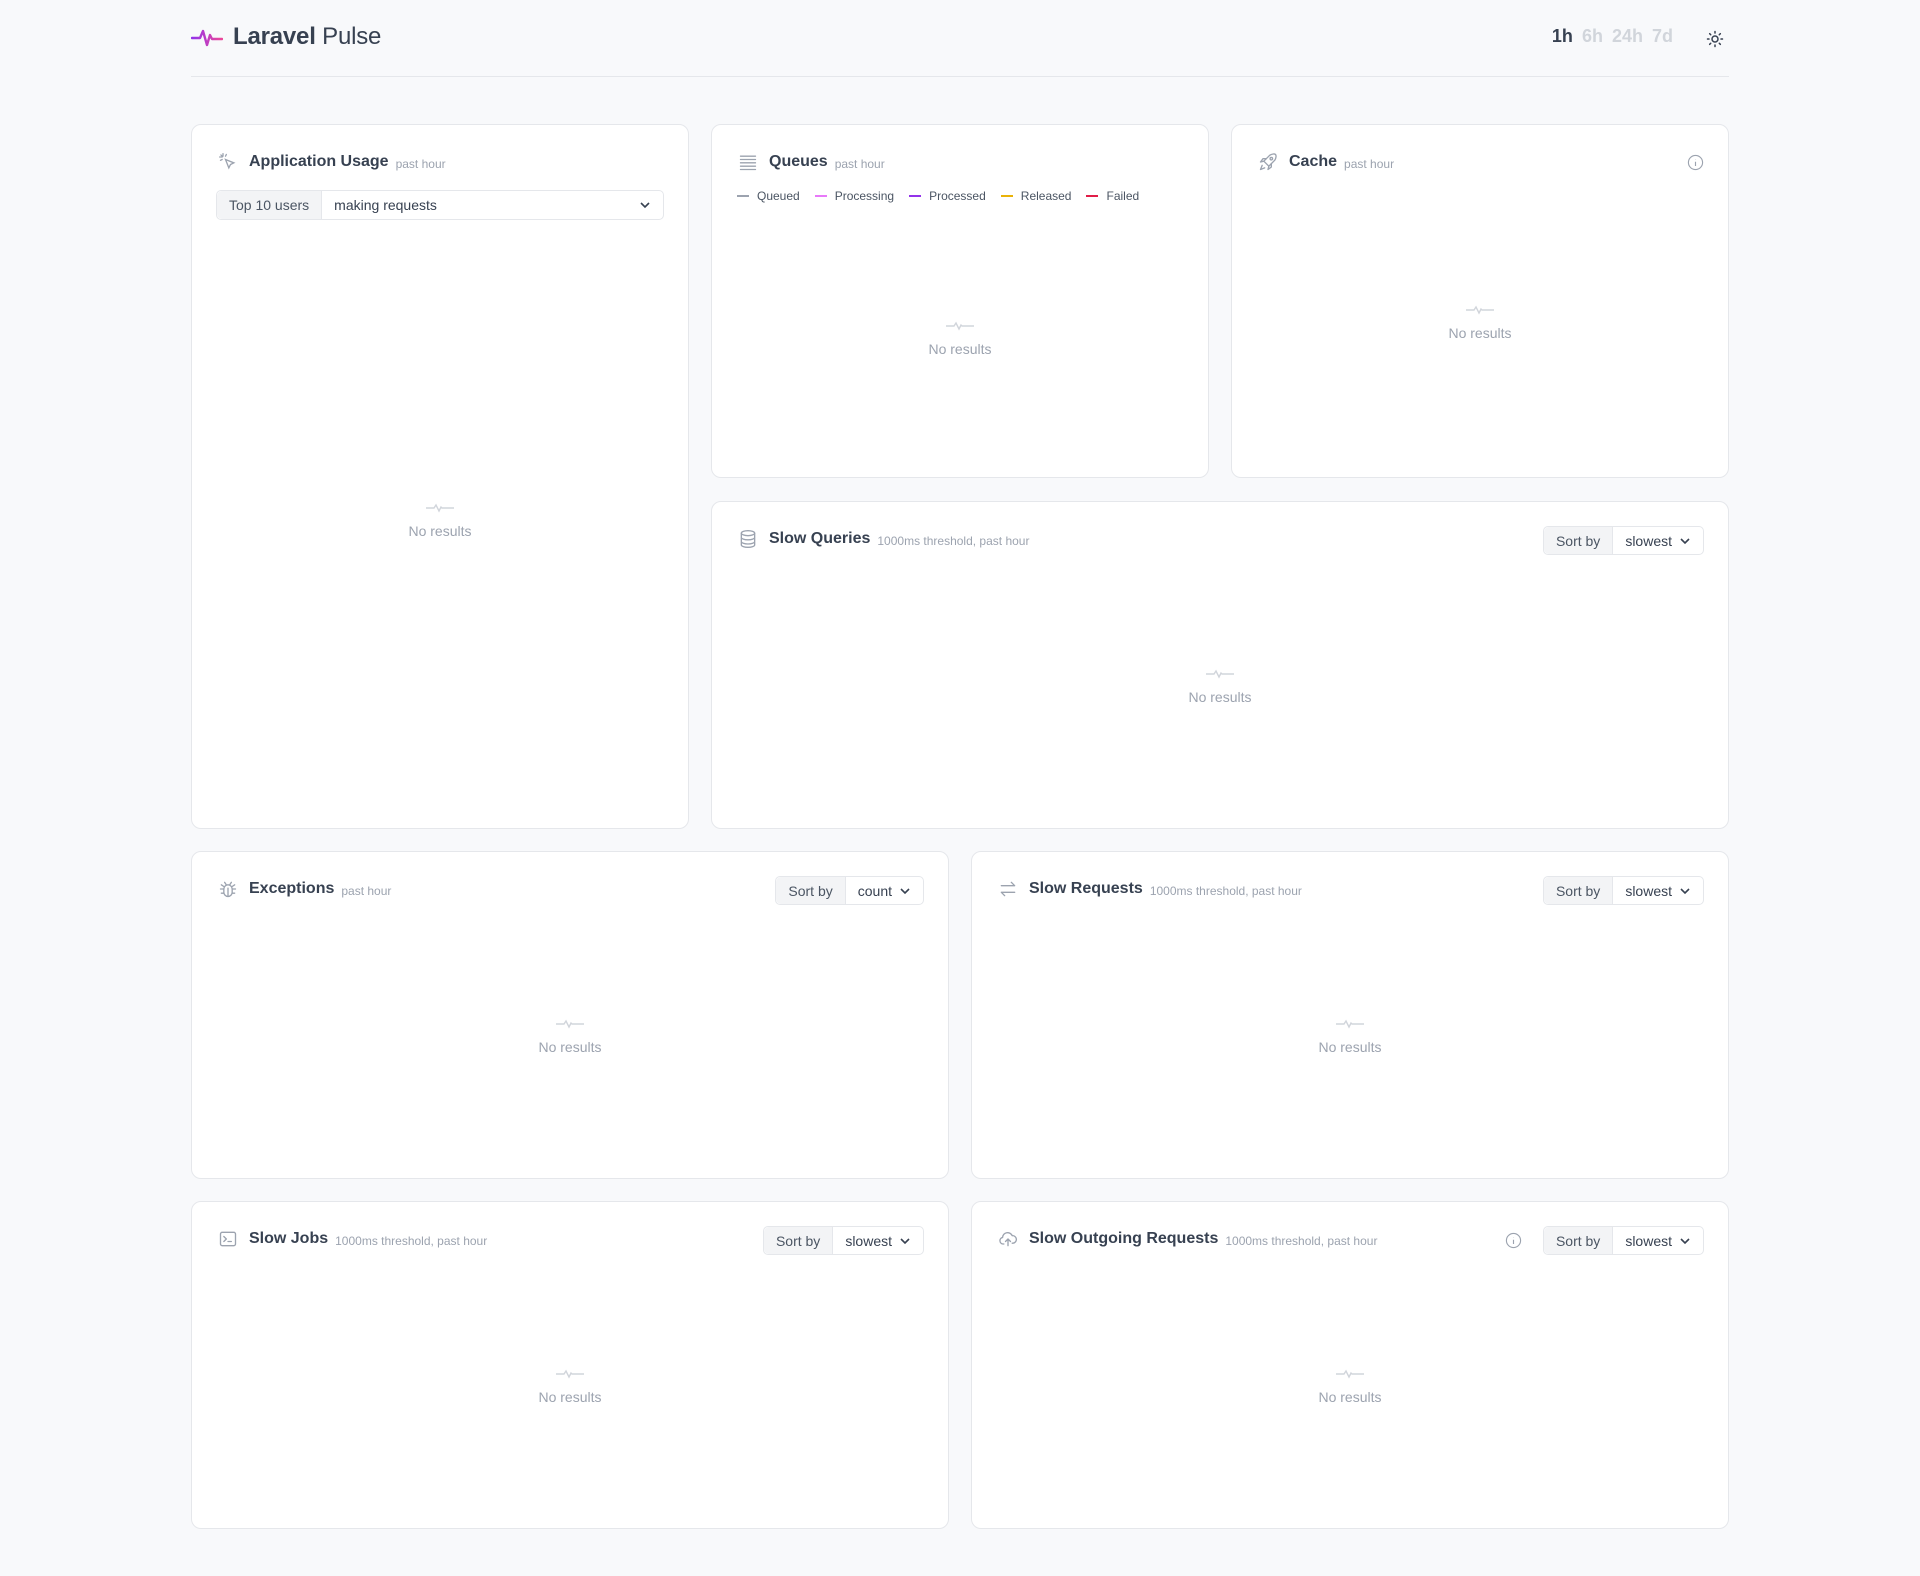 This screenshot has width=1920, height=1576. What do you see at coordinates (1480, 301) in the screenshot?
I see `cache-card: Cache past hour No results` at bounding box center [1480, 301].